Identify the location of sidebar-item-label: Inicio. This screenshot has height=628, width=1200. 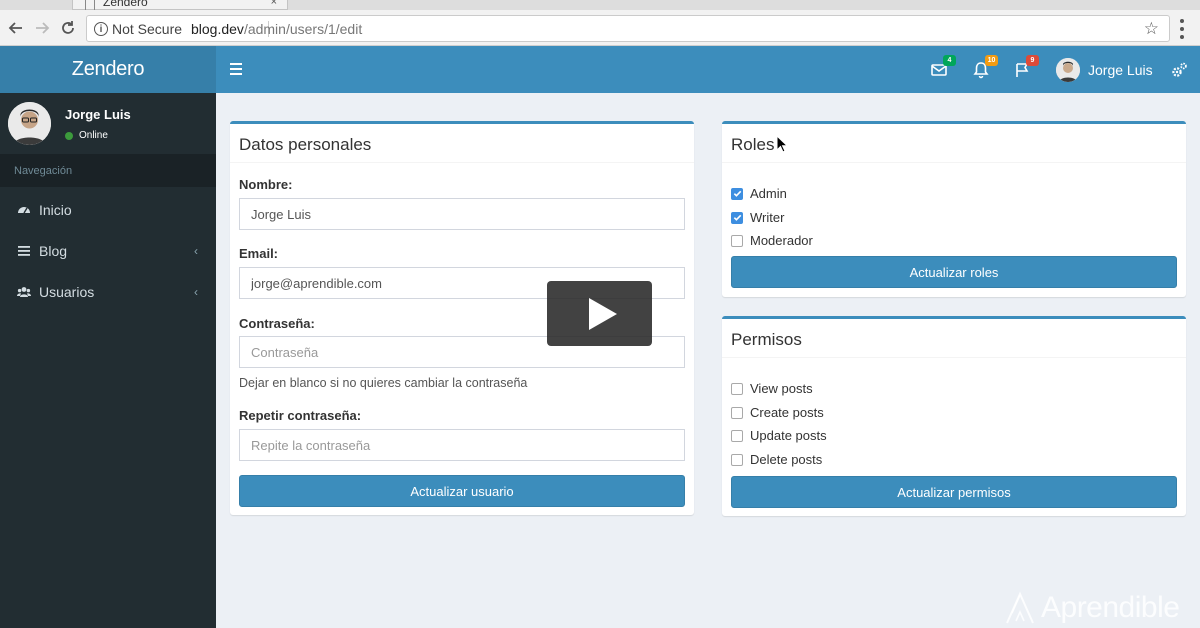
(55, 209).